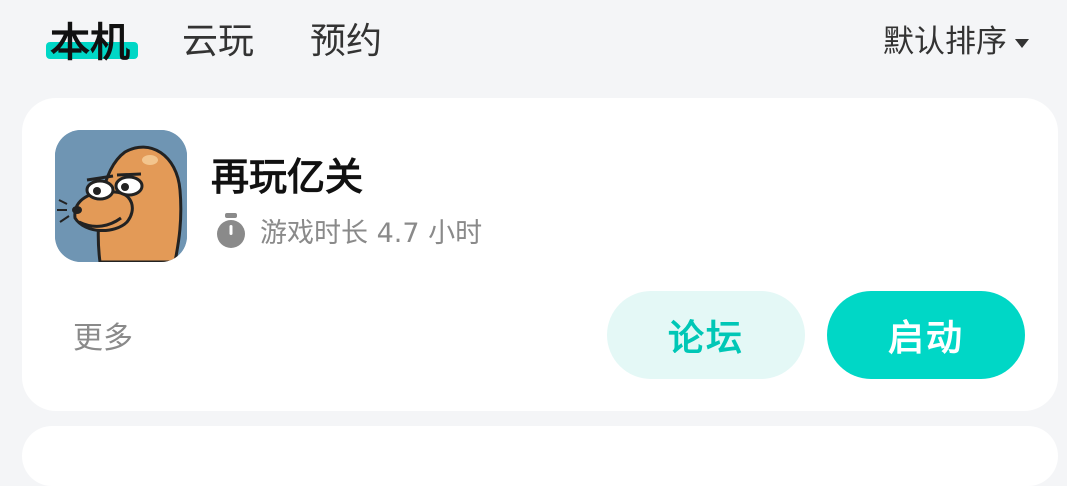 The image size is (1067, 486). I want to click on tab-cloud-play-label: 云玩, so click(218, 41).